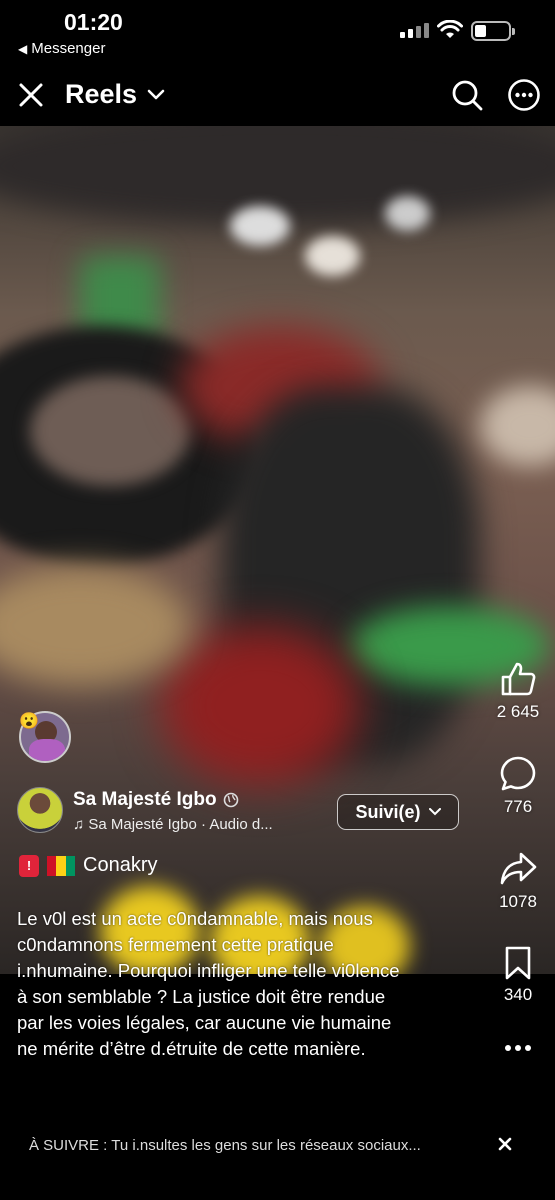 Image resolution: width=555 pixels, height=1200 pixels. Describe the element at coordinates (40, 810) in the screenshot. I see `avatar` at that location.